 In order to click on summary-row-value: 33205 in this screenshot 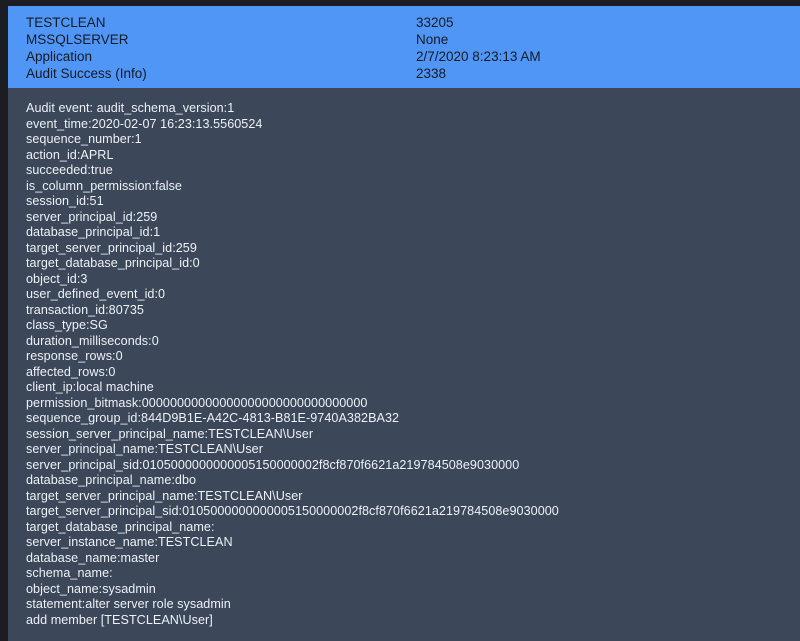, I will do `click(435, 22)`.